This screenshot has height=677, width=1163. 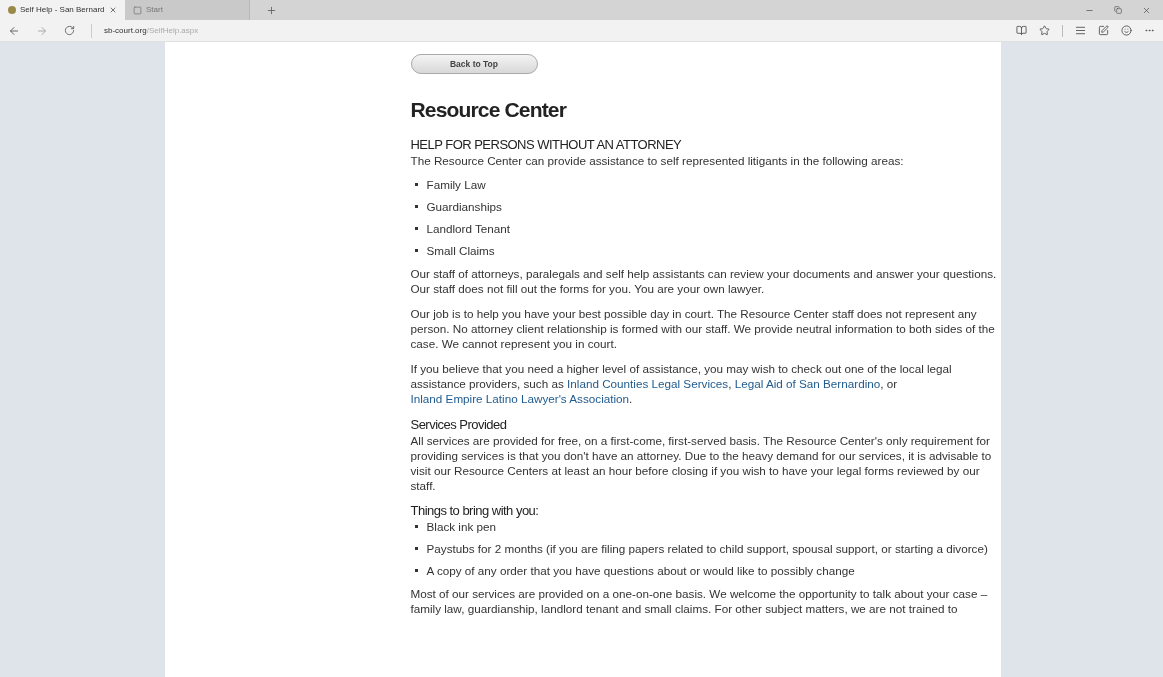 I want to click on note-icon, so click(x=1103, y=30).